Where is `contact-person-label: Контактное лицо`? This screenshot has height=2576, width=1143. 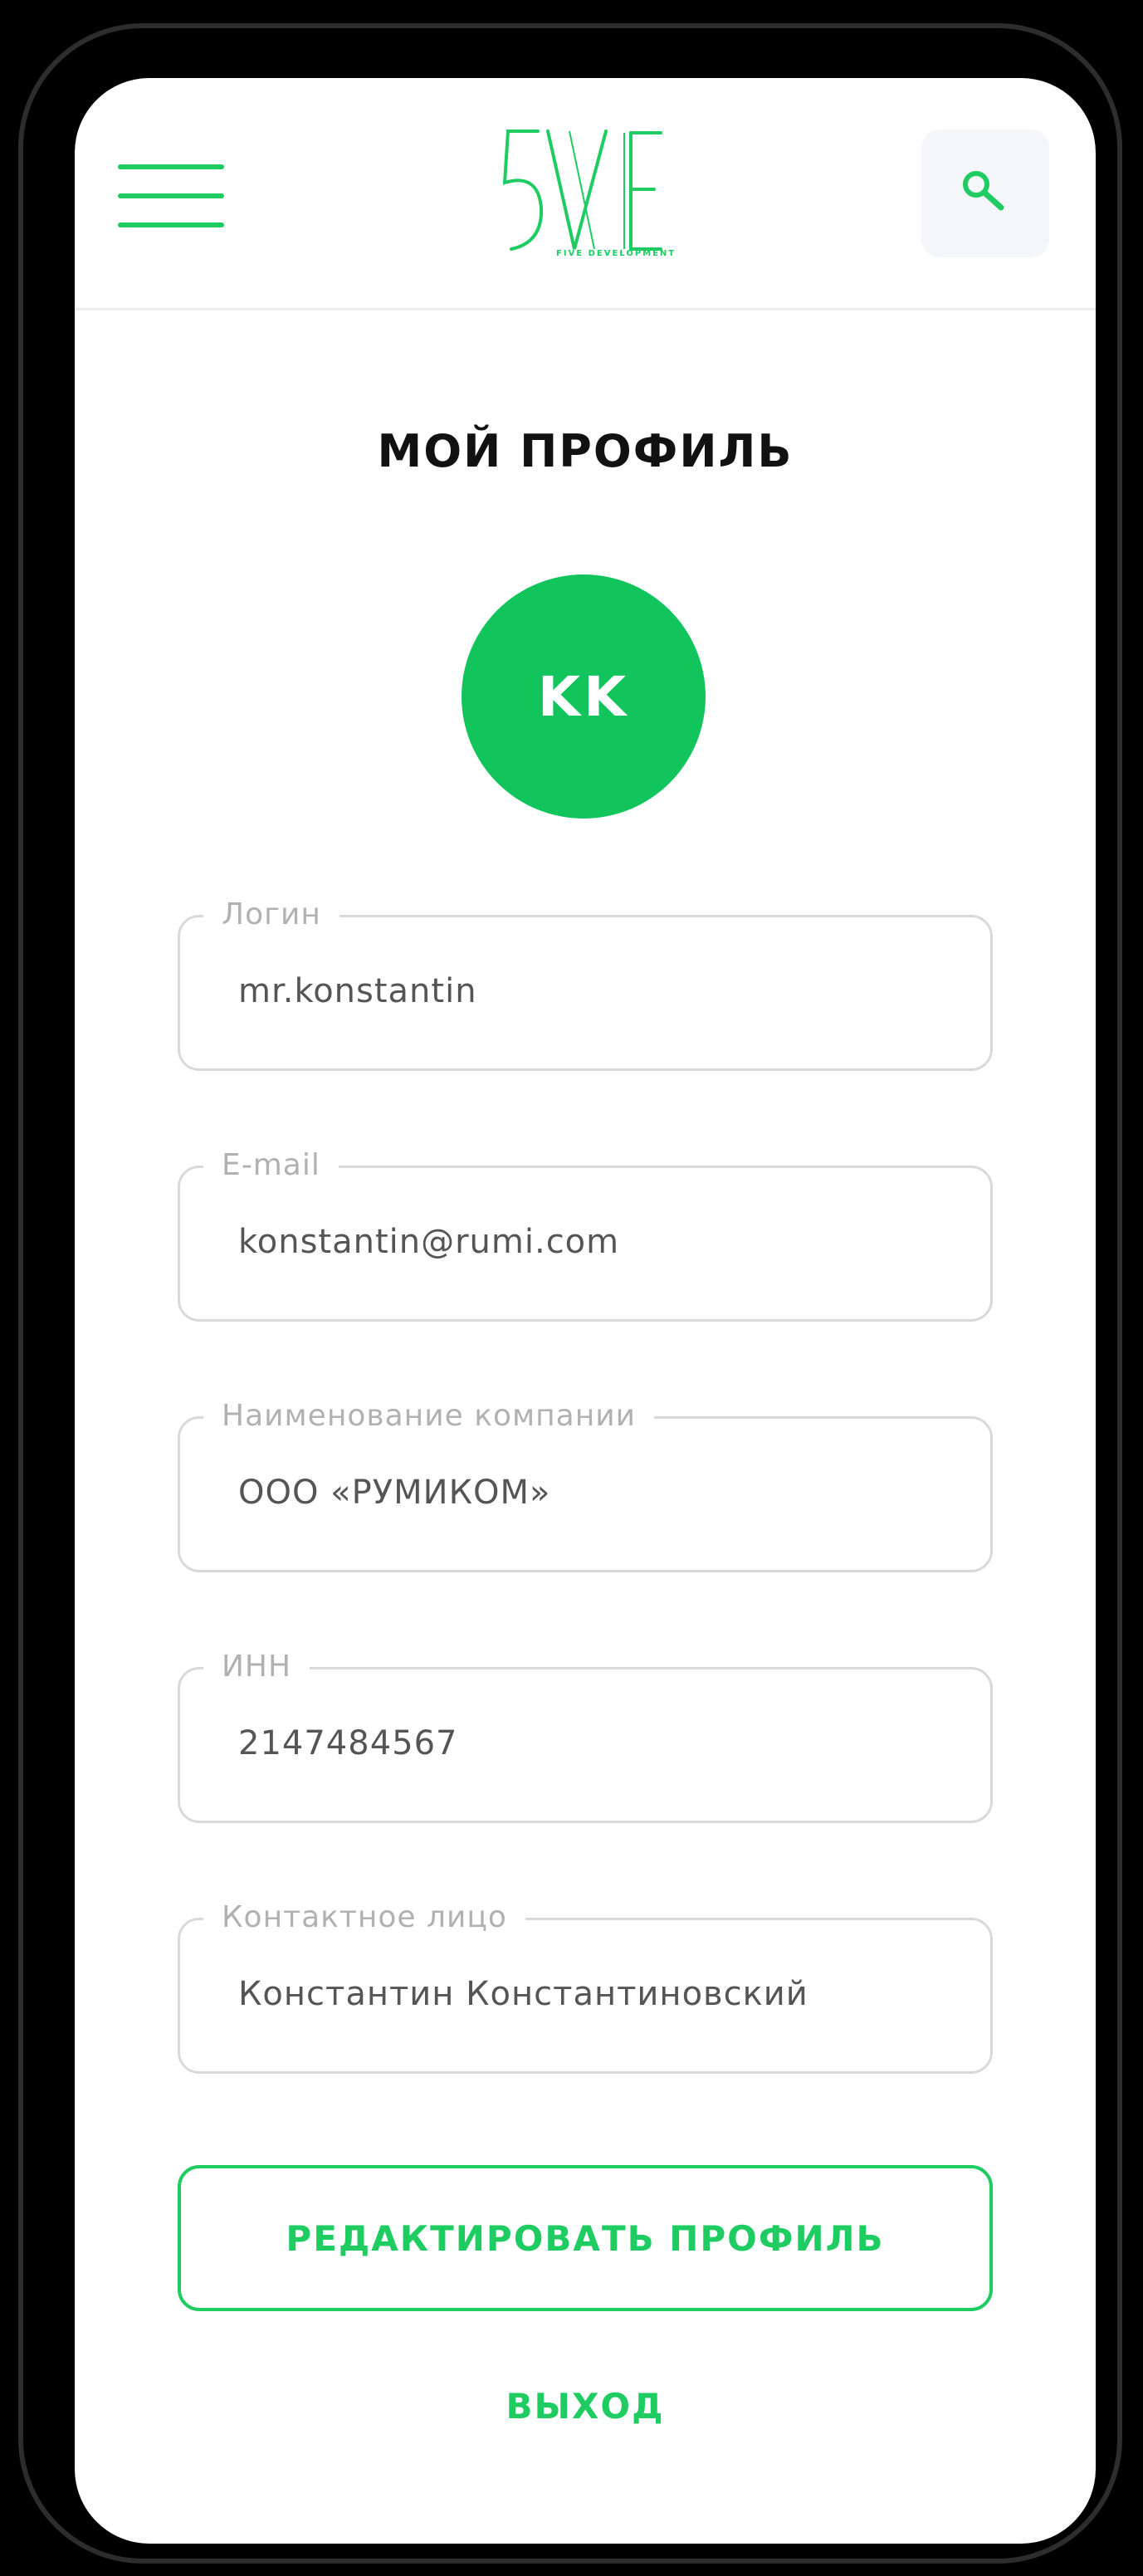 contact-person-label: Контактное лицо is located at coordinates (364, 1918).